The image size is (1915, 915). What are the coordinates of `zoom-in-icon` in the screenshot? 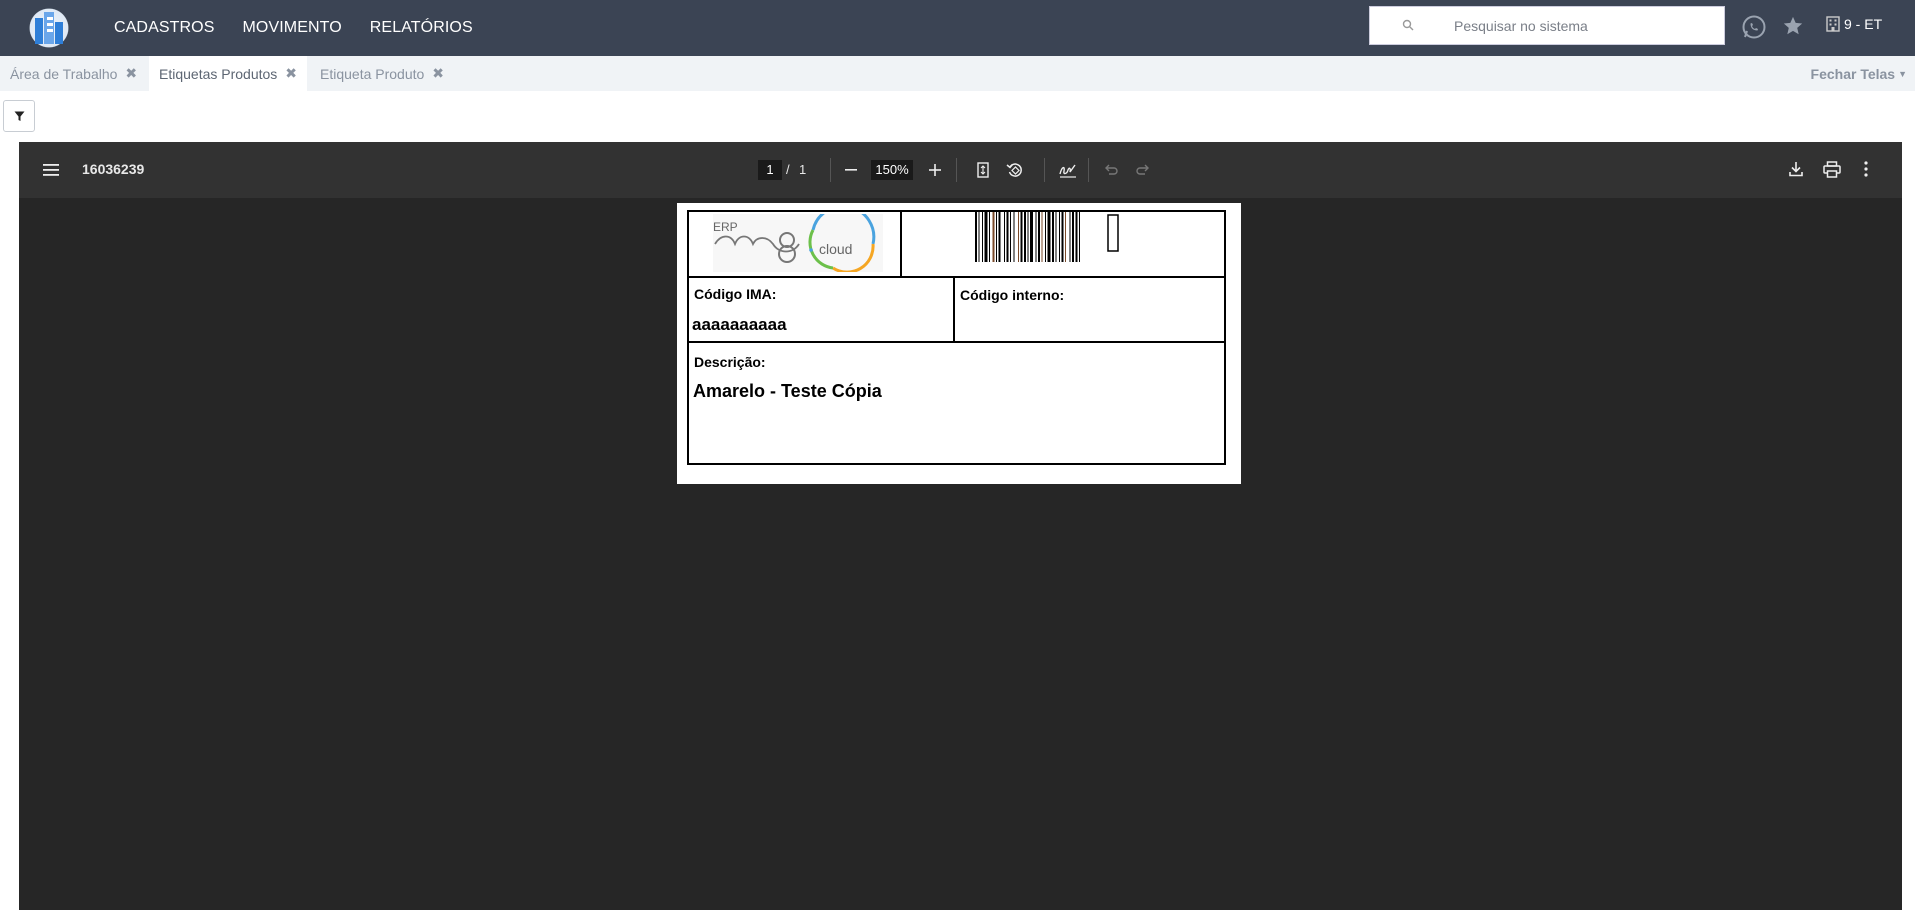 It's located at (935, 170).